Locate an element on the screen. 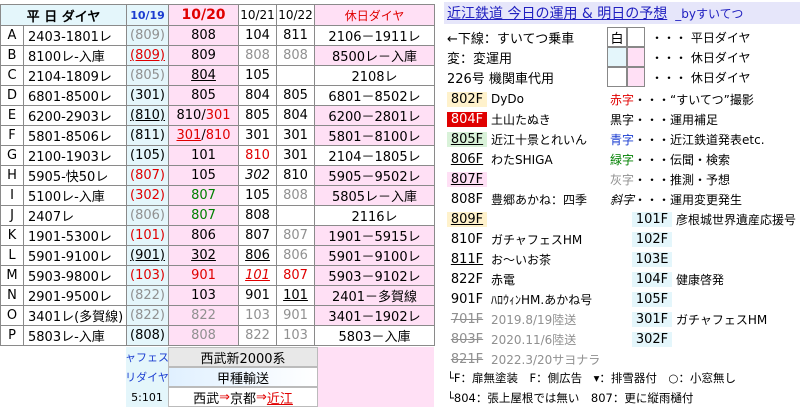 This screenshot has width=801, height=410. row-key: L is located at coordinates (12, 255).